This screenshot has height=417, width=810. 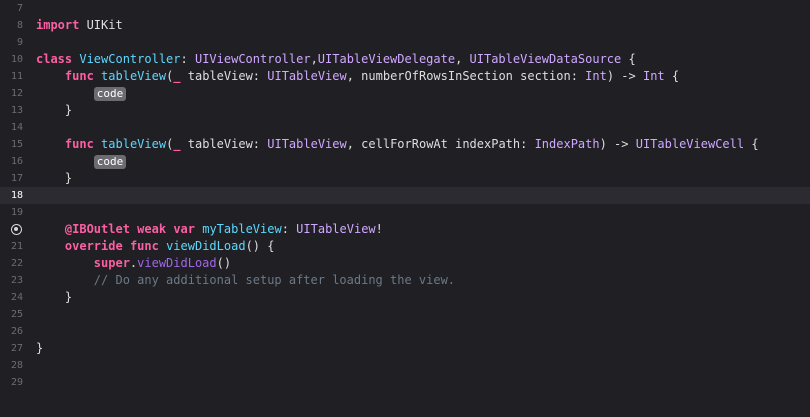 What do you see at coordinates (54, 59) in the screenshot?
I see `code-token: class` at bounding box center [54, 59].